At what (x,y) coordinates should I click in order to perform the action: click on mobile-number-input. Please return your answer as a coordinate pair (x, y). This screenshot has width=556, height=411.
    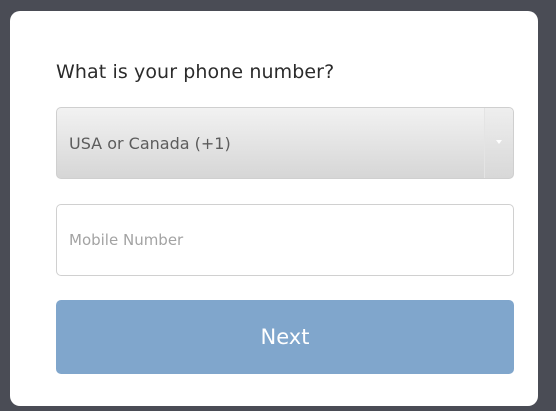
    Looking at the image, I should click on (285, 240).